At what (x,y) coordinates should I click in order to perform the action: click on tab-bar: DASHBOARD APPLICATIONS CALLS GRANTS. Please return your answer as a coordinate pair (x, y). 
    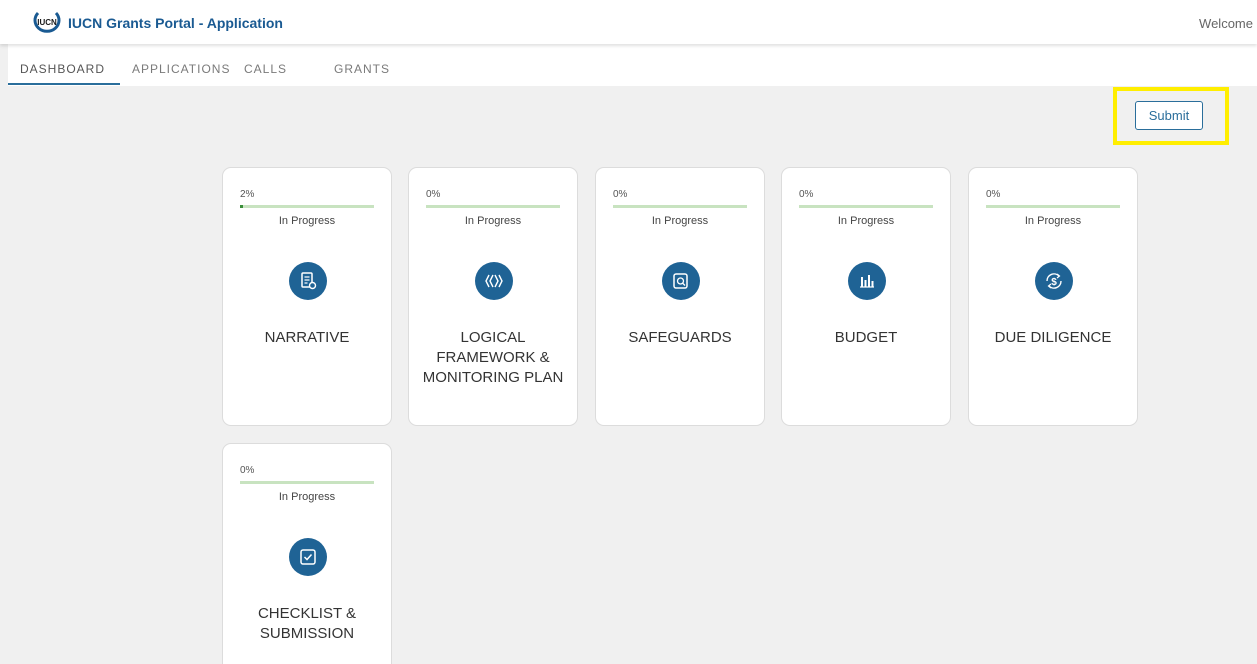
    Looking at the image, I should click on (632, 65).